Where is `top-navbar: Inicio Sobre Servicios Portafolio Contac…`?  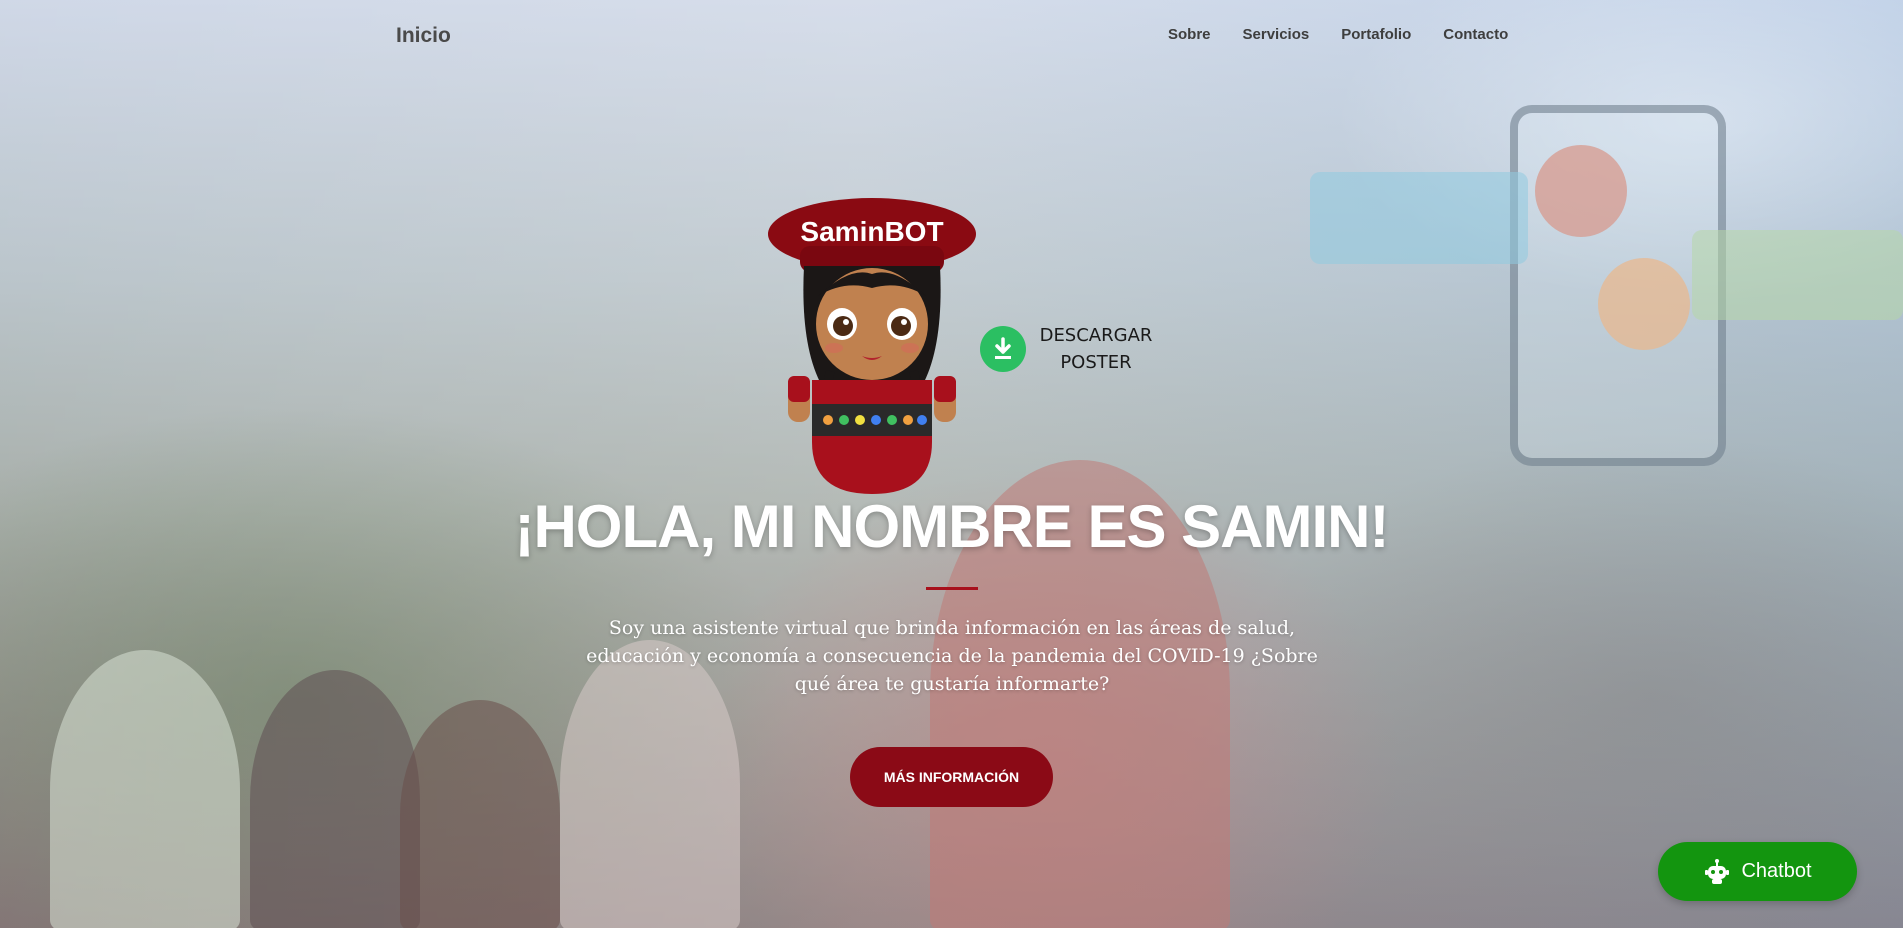
top-navbar: Inicio Sobre Servicios Portafolio Contac… is located at coordinates (951, 37).